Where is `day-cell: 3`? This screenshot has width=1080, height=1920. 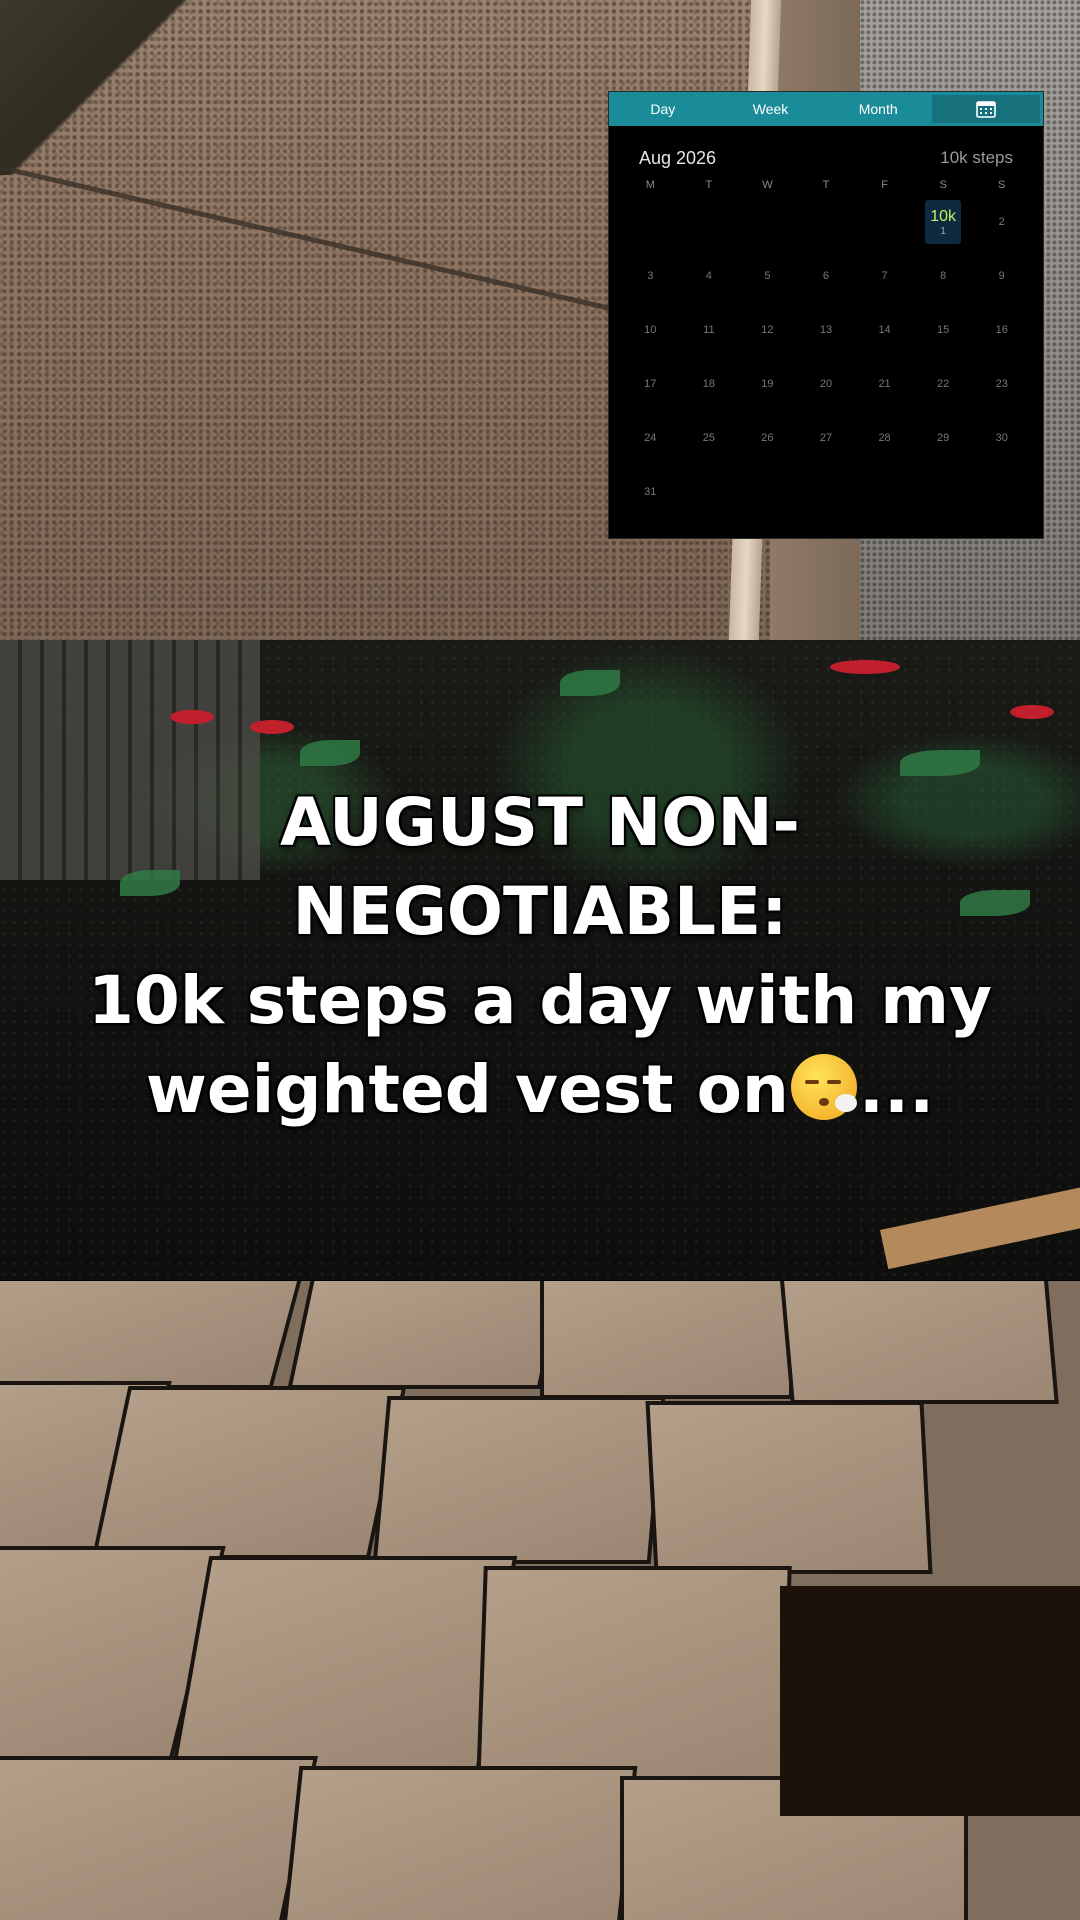
day-cell: 3 is located at coordinates (650, 276).